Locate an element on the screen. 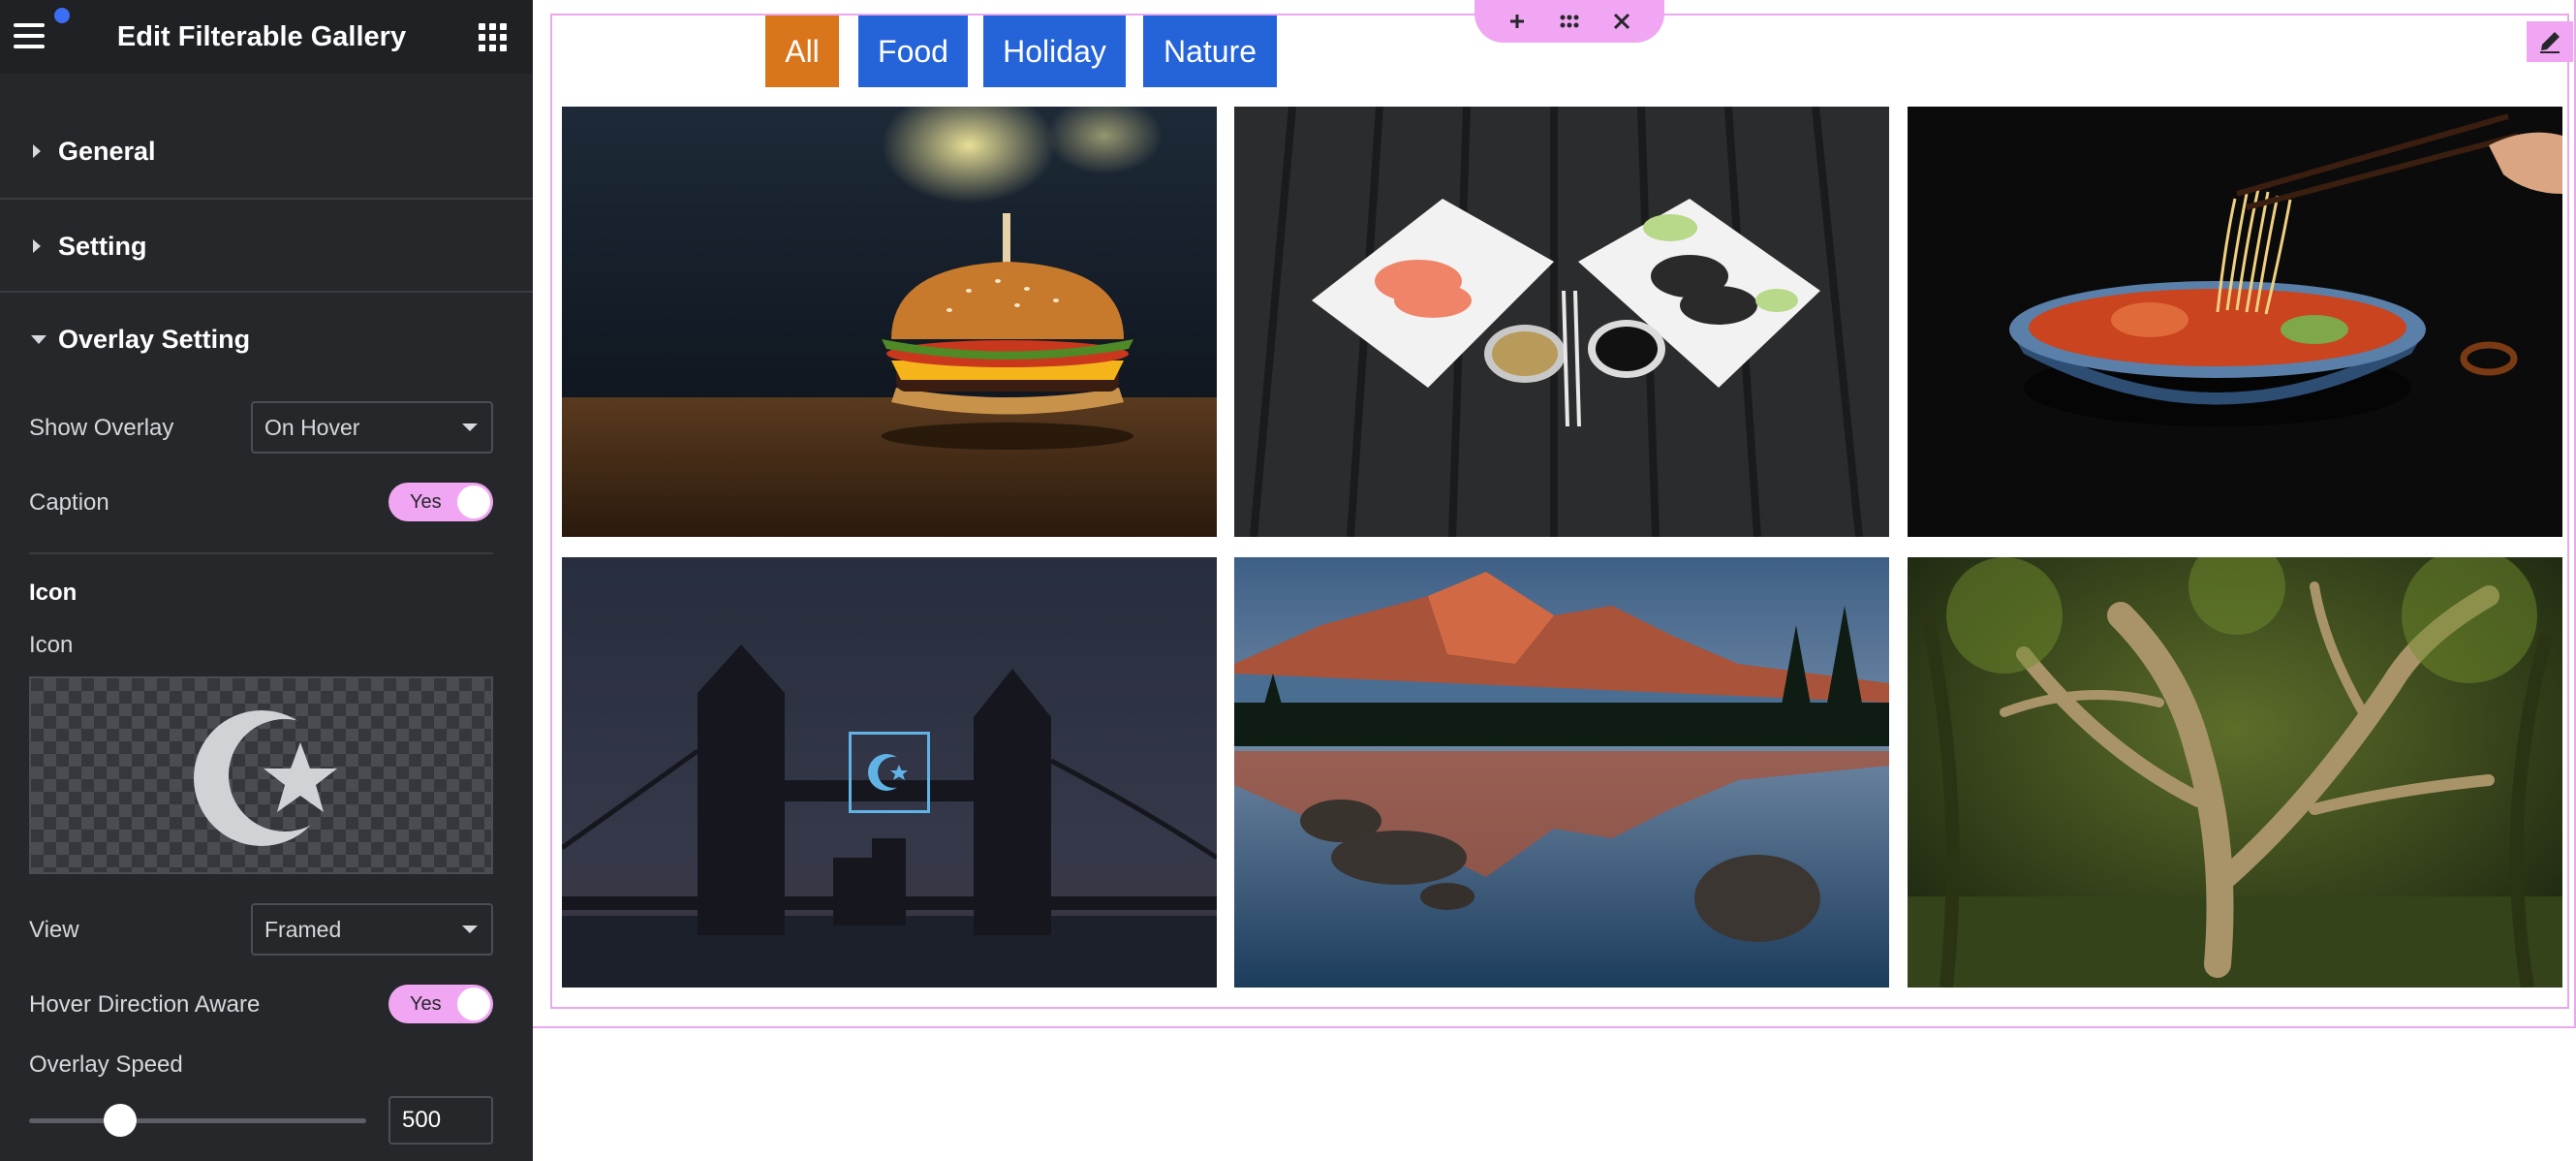 This screenshot has height=1161, width=2576. hover-direction-toggle-label: Yes is located at coordinates (426, 1004).